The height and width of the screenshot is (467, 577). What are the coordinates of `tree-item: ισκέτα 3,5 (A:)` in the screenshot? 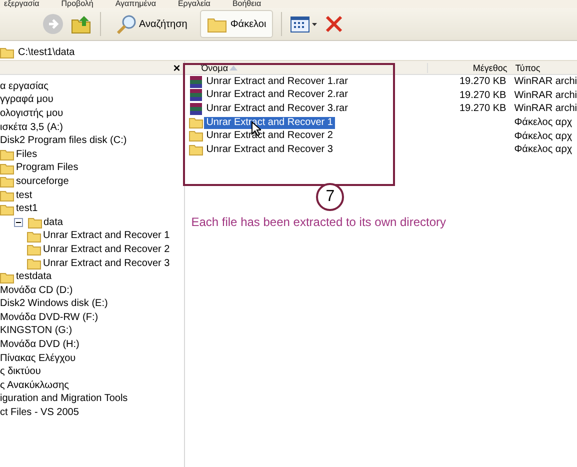 It's located at (32, 128).